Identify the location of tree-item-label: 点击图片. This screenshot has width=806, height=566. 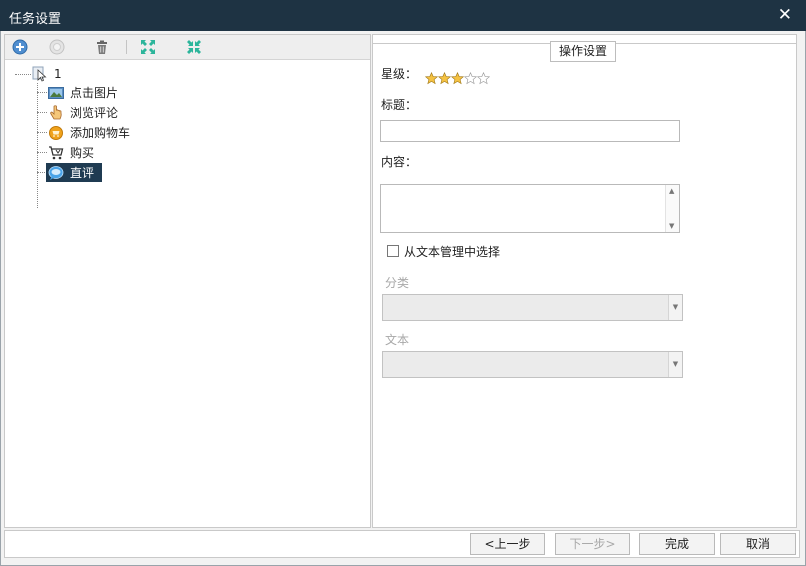
(94, 93).